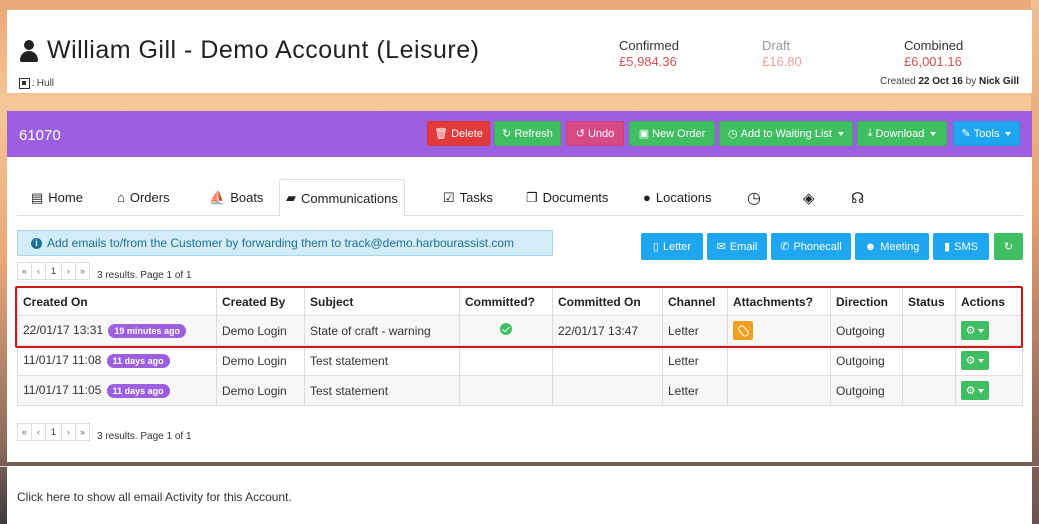  Describe the element at coordinates (989, 301) in the screenshot. I see `col-actions: Actions` at that location.